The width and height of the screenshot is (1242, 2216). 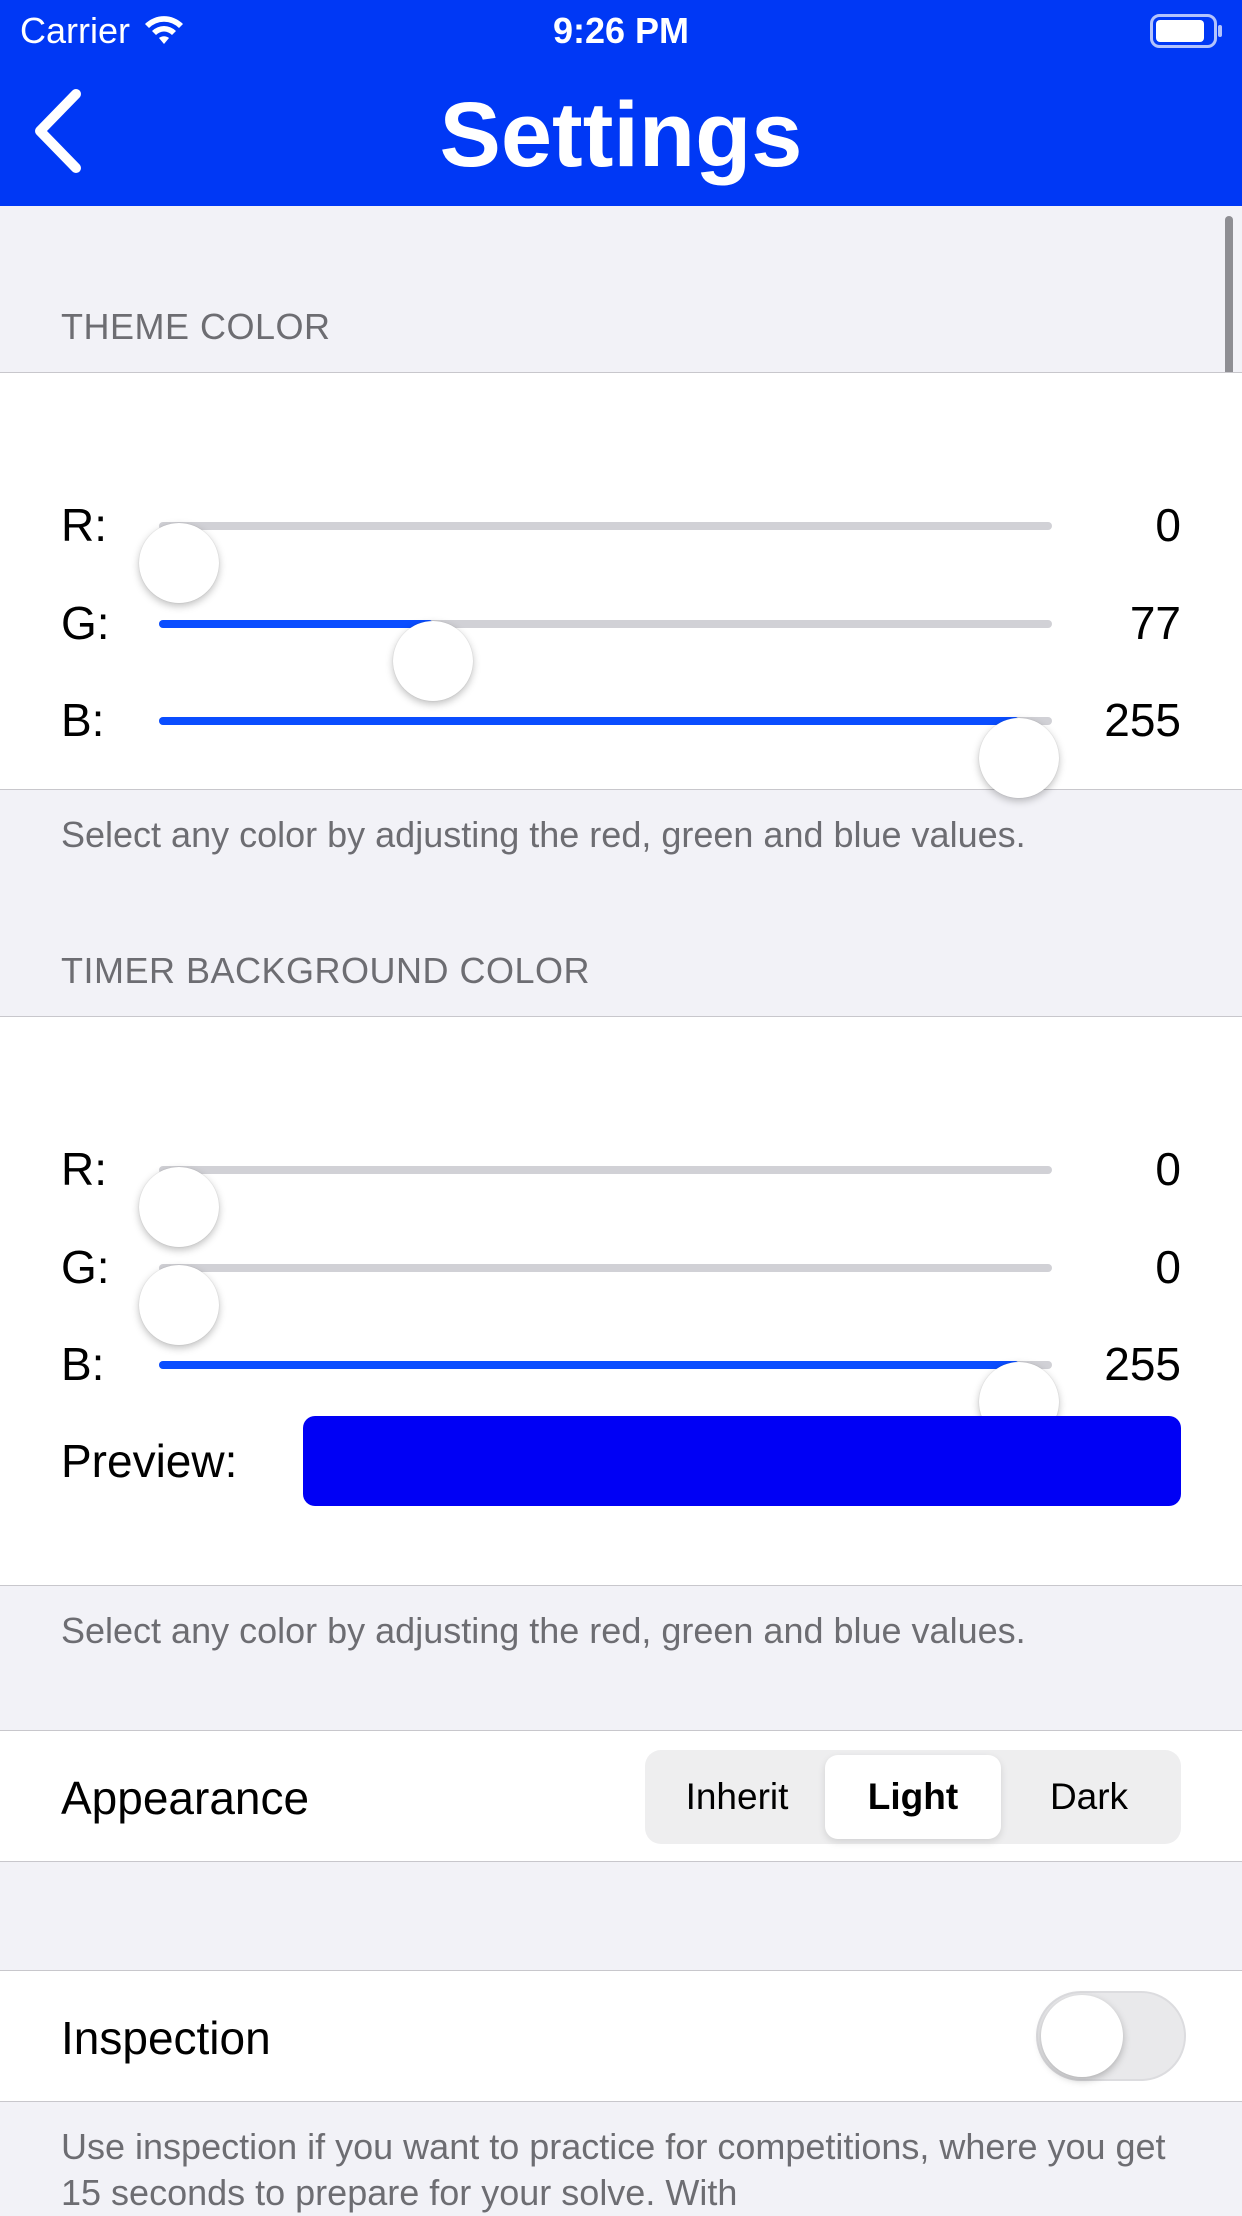 I want to click on inspection-toggle, so click(x=1111, y=2036).